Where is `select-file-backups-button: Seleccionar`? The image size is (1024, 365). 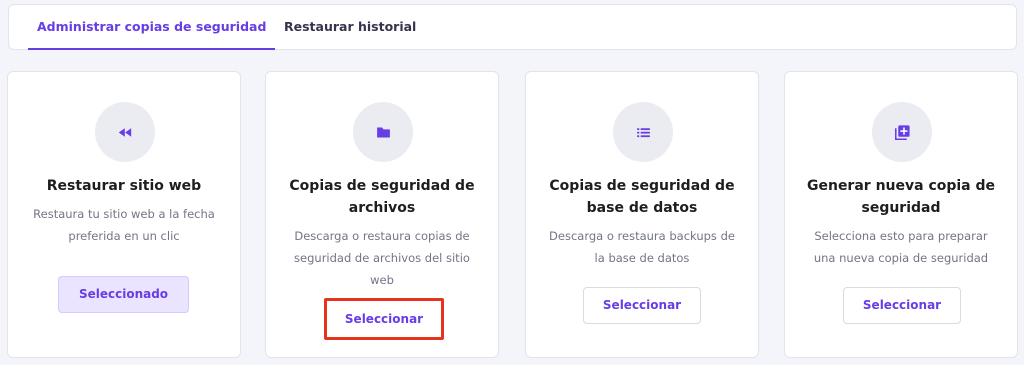
select-file-backups-button: Seleccionar is located at coordinates (384, 319).